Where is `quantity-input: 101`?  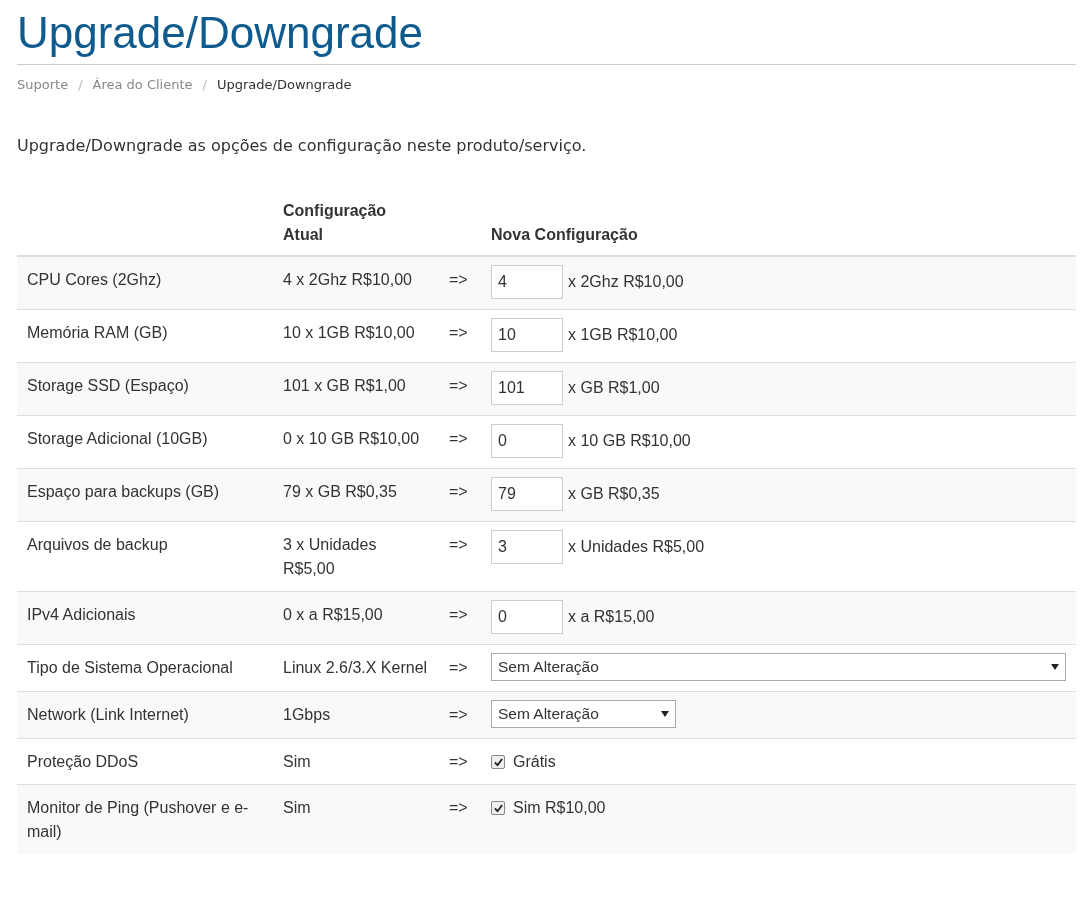 quantity-input: 101 is located at coordinates (527, 388).